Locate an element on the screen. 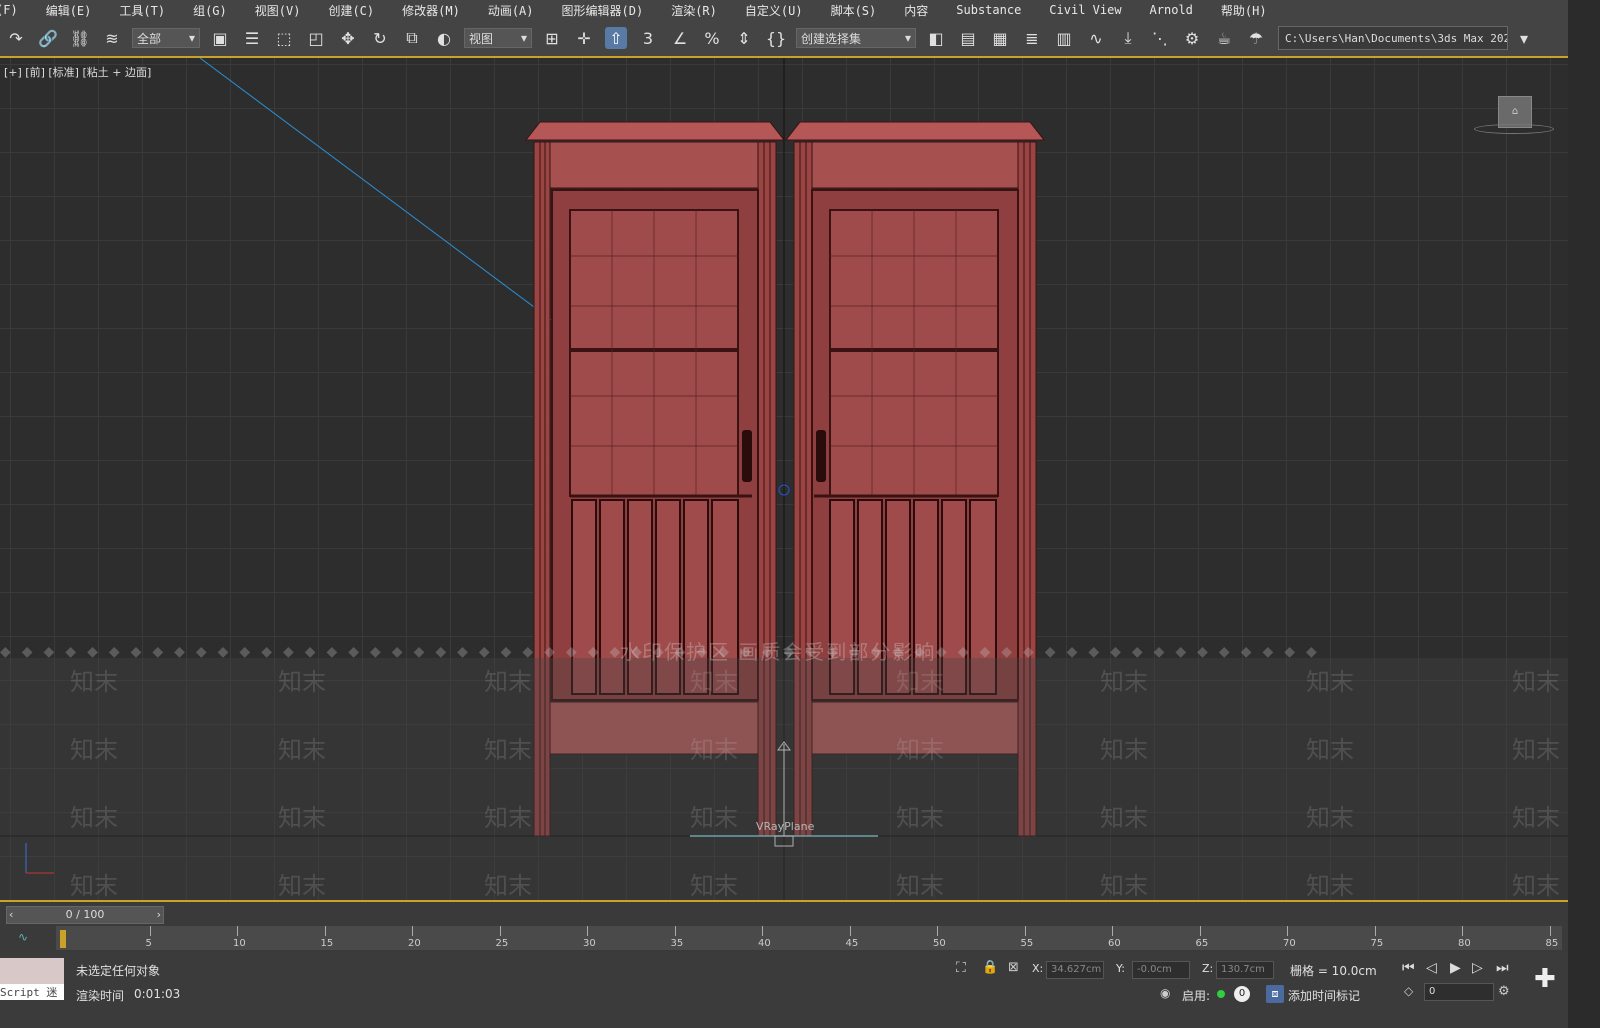 The image size is (1600, 1028). zoom-extents-icon: ✚ is located at coordinates (1545, 979).